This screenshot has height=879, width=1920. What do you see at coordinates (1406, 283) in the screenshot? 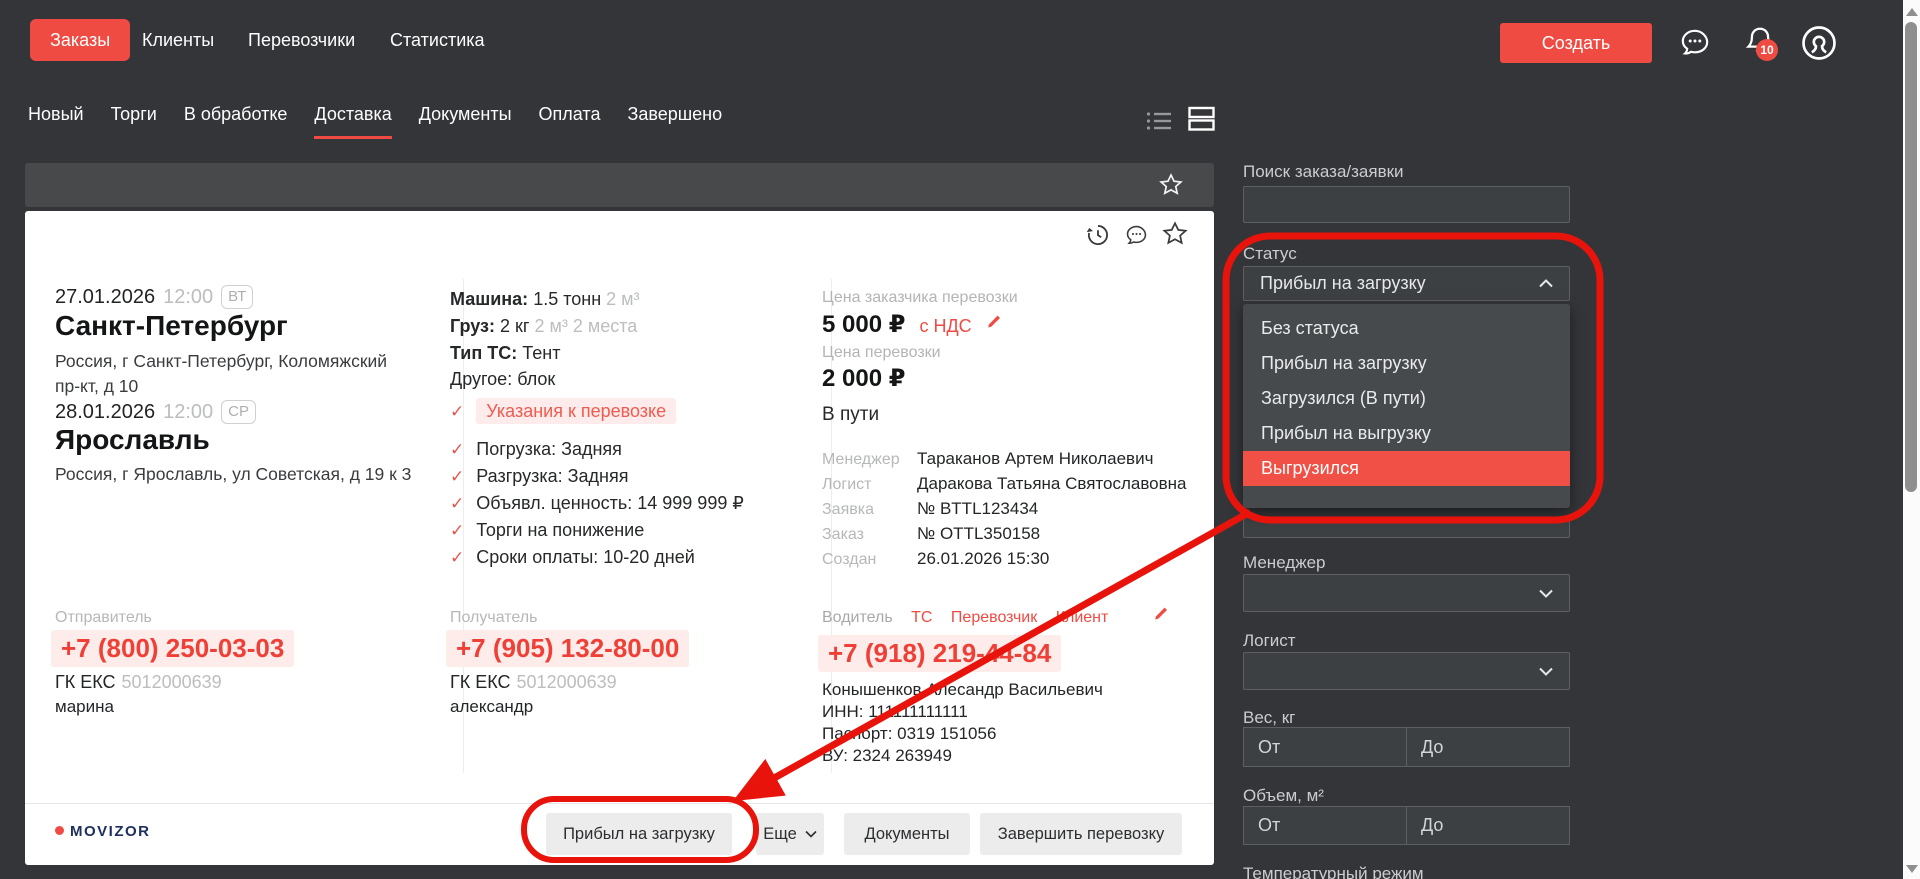
I see `status-select: Прибыл на загрузку` at bounding box center [1406, 283].